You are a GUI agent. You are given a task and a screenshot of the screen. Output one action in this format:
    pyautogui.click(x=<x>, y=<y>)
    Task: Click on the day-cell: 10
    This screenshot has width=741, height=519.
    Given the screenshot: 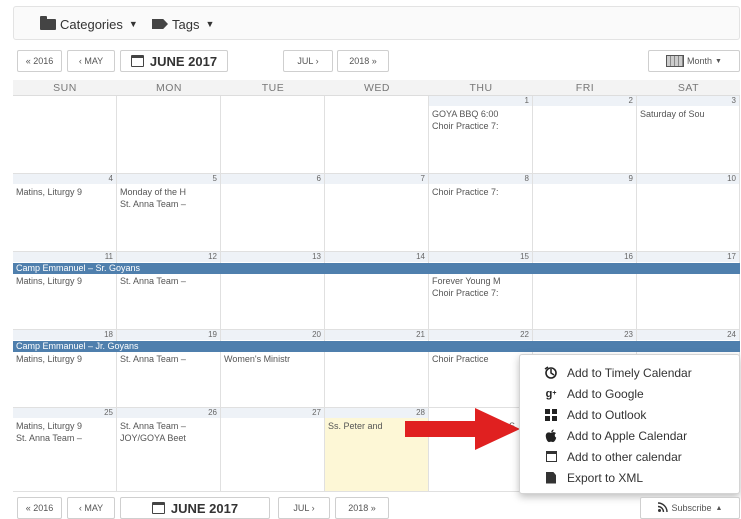 What is the action you would take?
    pyautogui.click(x=688, y=213)
    